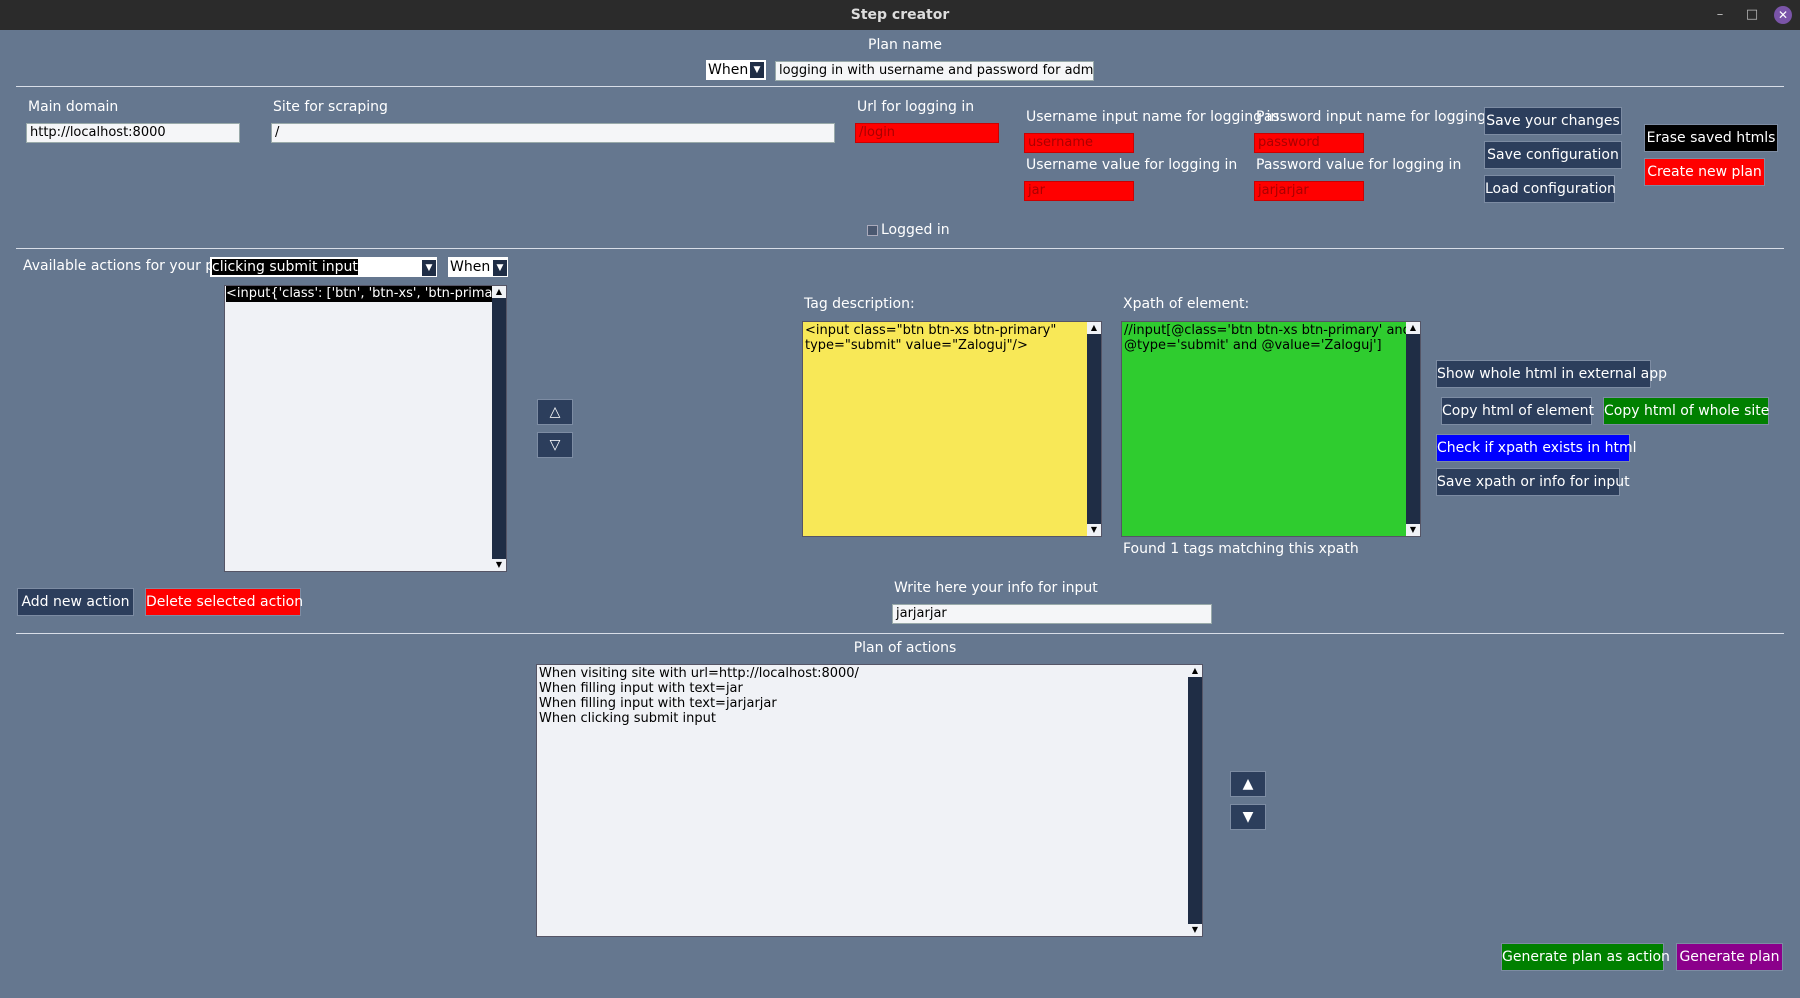  I want to click on generate-plan-action-button: Generate plan as action, so click(1585, 957).